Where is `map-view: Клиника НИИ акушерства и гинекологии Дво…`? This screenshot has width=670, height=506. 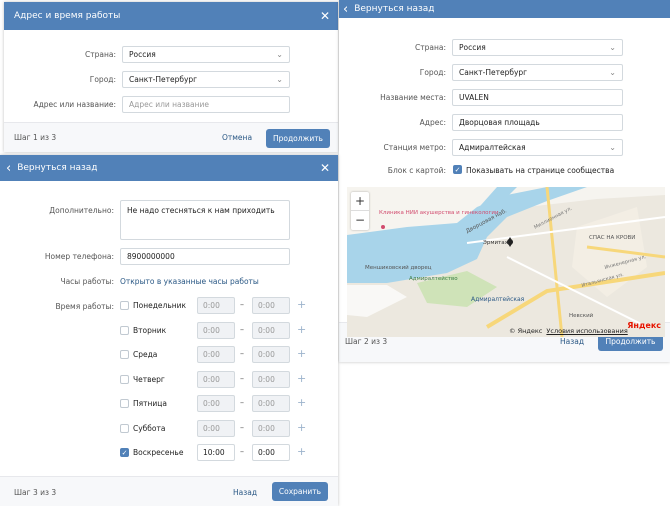
map-view: Клиника НИИ акушерства и гинекологии Дво… is located at coordinates (506, 262).